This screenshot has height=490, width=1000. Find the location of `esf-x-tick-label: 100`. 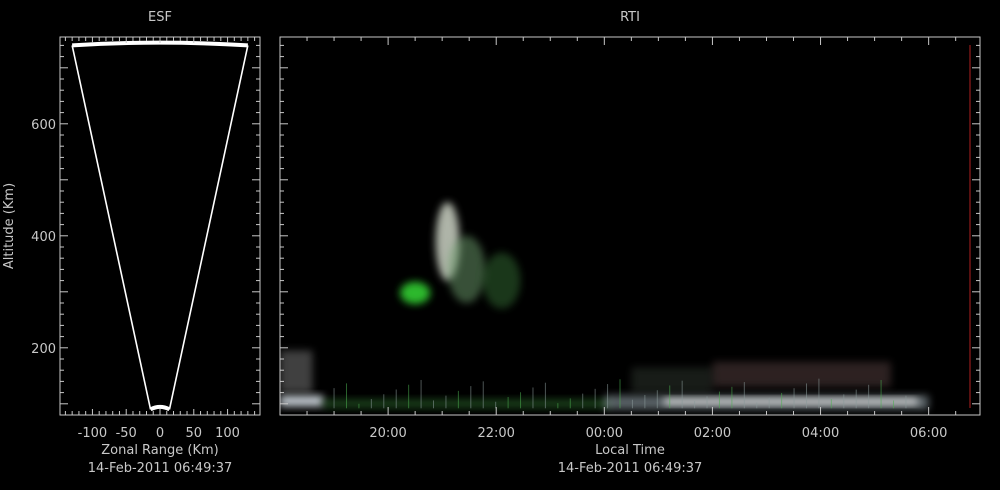

esf-x-tick-label: 100 is located at coordinates (227, 433).